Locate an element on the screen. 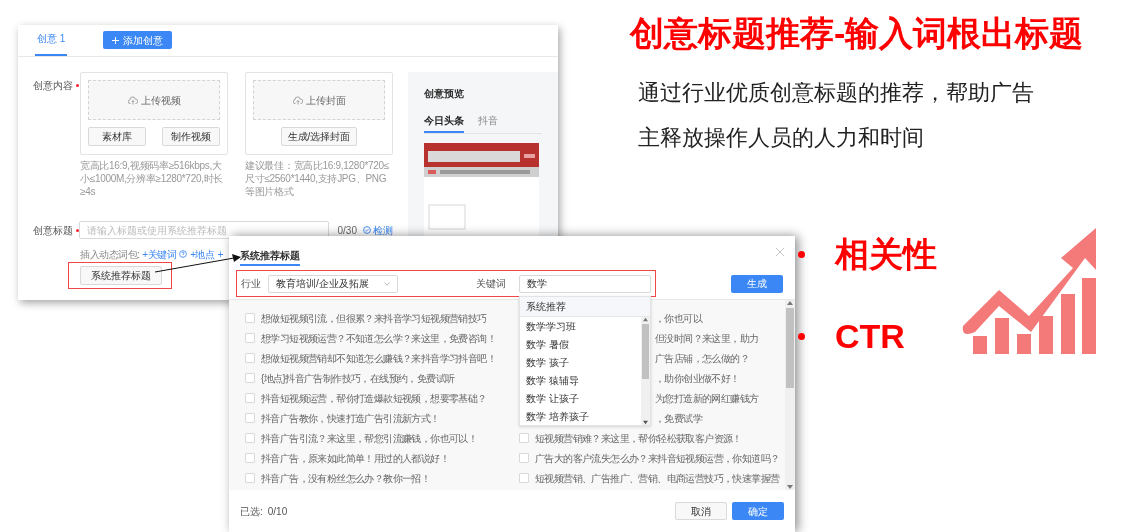  suggestion-item: 数学 培养孩子 is located at coordinates (580, 416).